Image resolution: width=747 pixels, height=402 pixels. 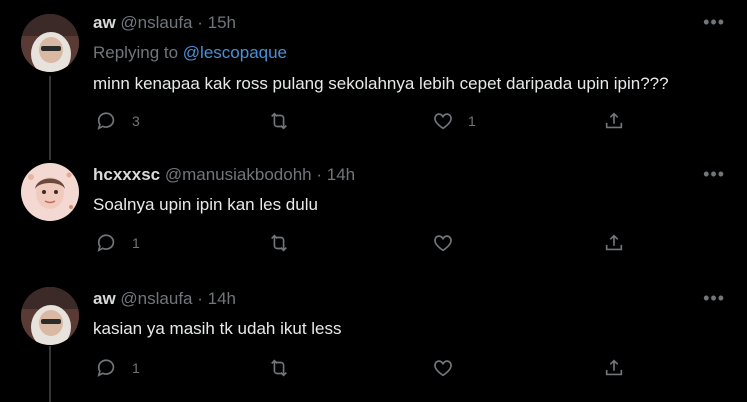 What do you see at coordinates (235, 52) in the screenshot?
I see `mention-link: @lescopaque` at bounding box center [235, 52].